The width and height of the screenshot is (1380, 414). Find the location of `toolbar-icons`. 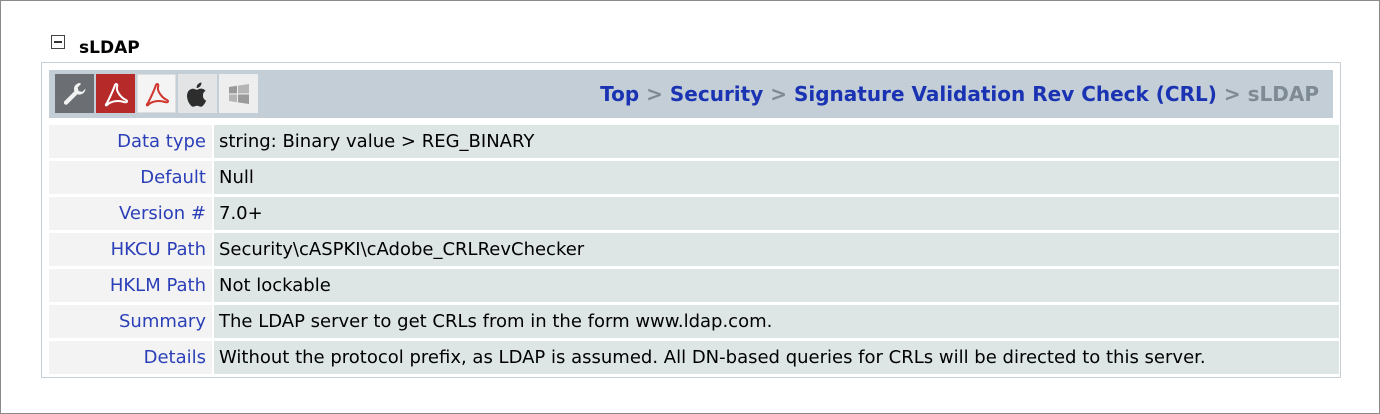

toolbar-icons is located at coordinates (157, 93).